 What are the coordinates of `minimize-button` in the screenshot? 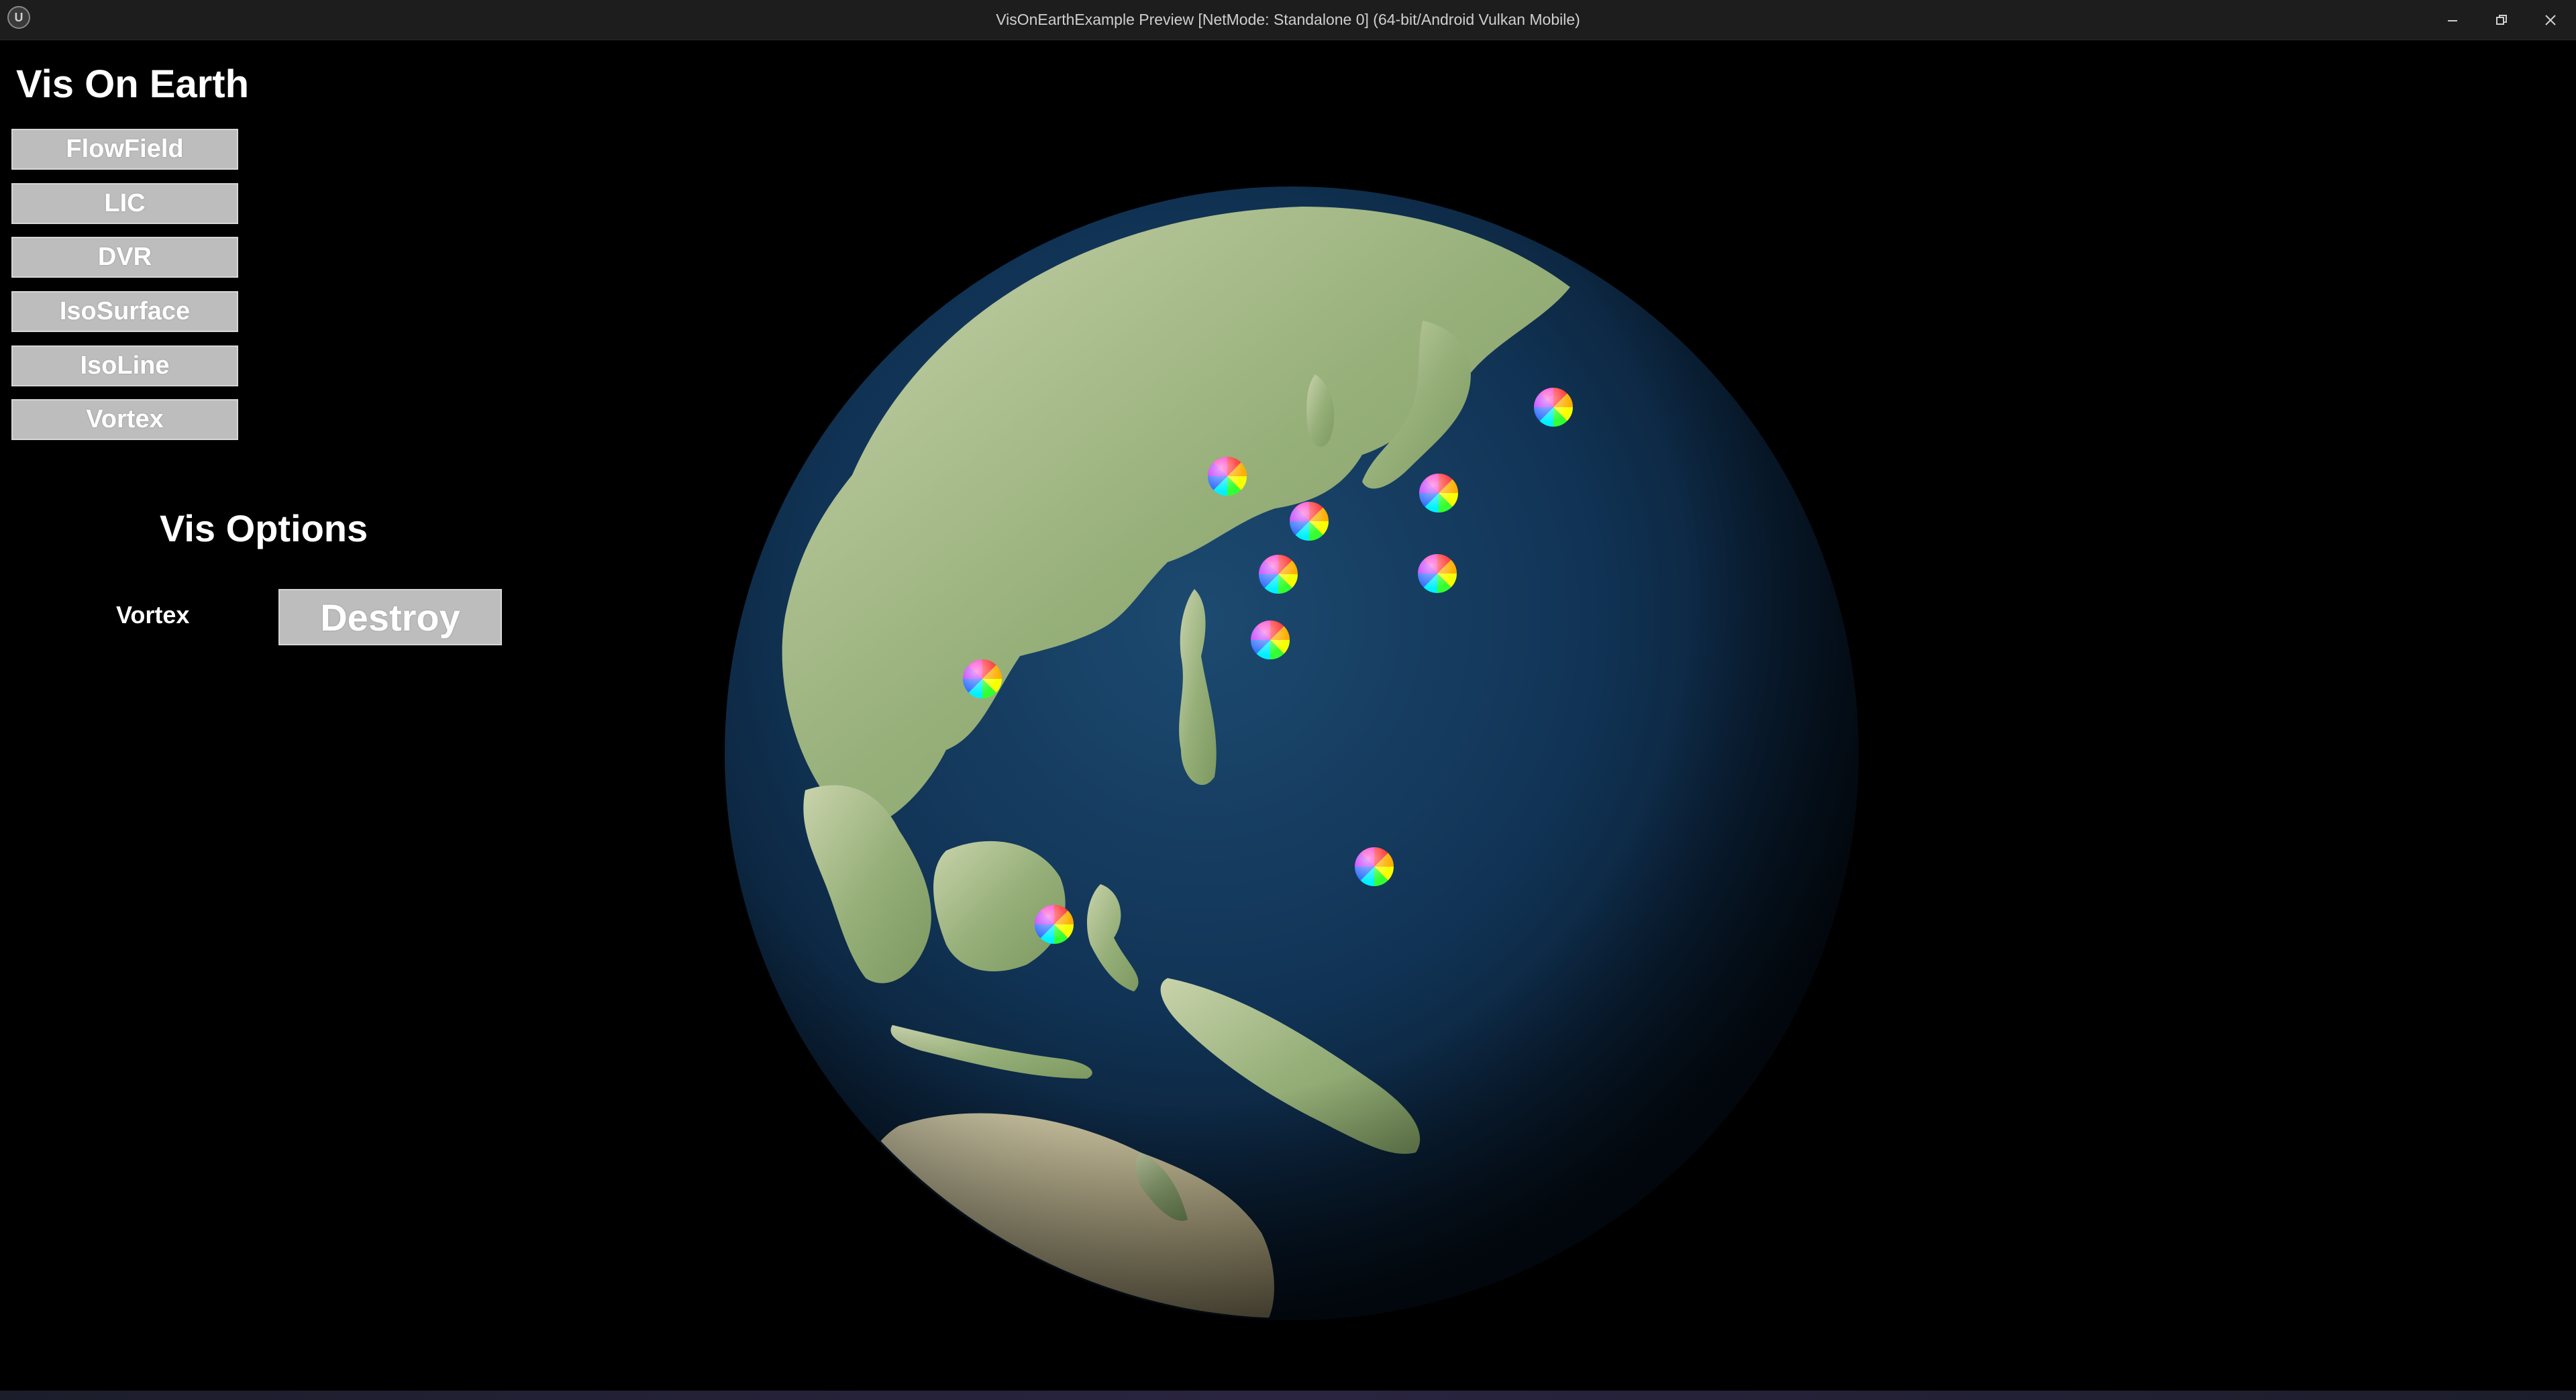 It's located at (2452, 20).